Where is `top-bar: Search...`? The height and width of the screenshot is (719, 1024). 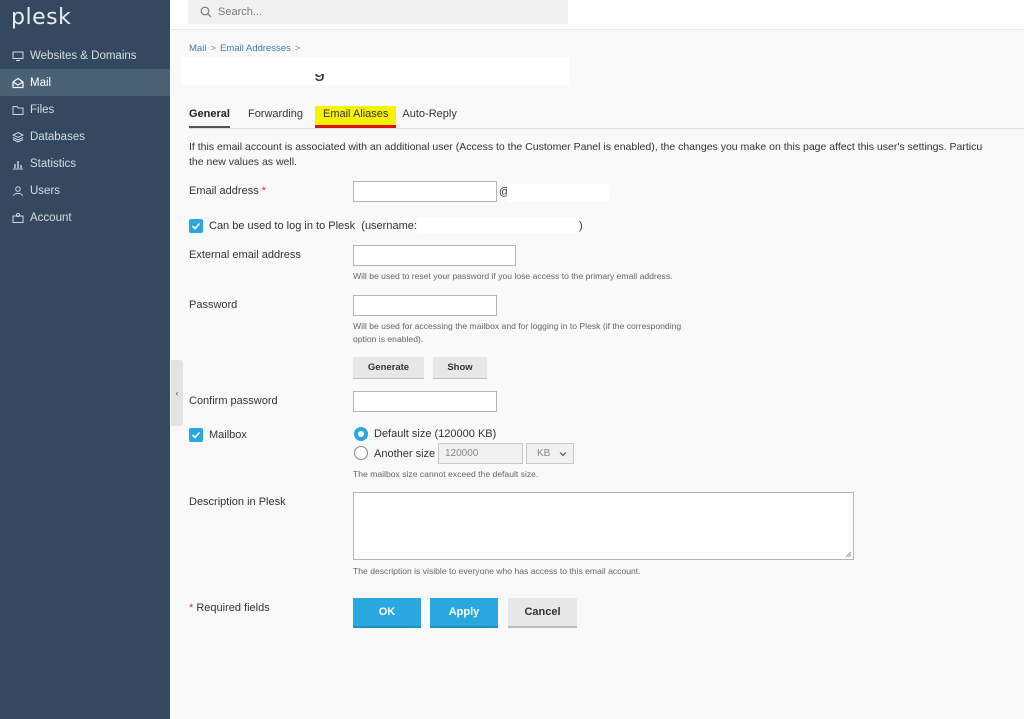 top-bar: Search... is located at coordinates (597, 15).